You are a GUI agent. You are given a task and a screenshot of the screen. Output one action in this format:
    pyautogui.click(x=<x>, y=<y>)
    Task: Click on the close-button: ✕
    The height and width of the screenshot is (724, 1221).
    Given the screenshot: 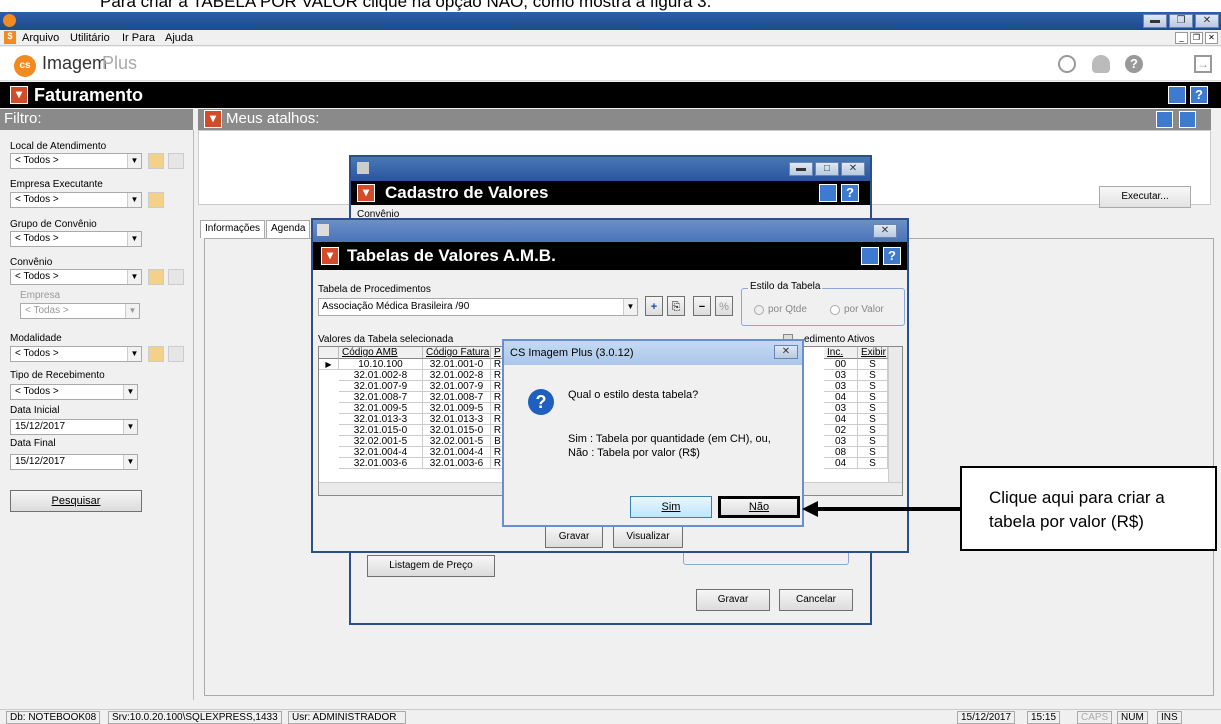 What is the action you would take?
    pyautogui.click(x=1207, y=21)
    